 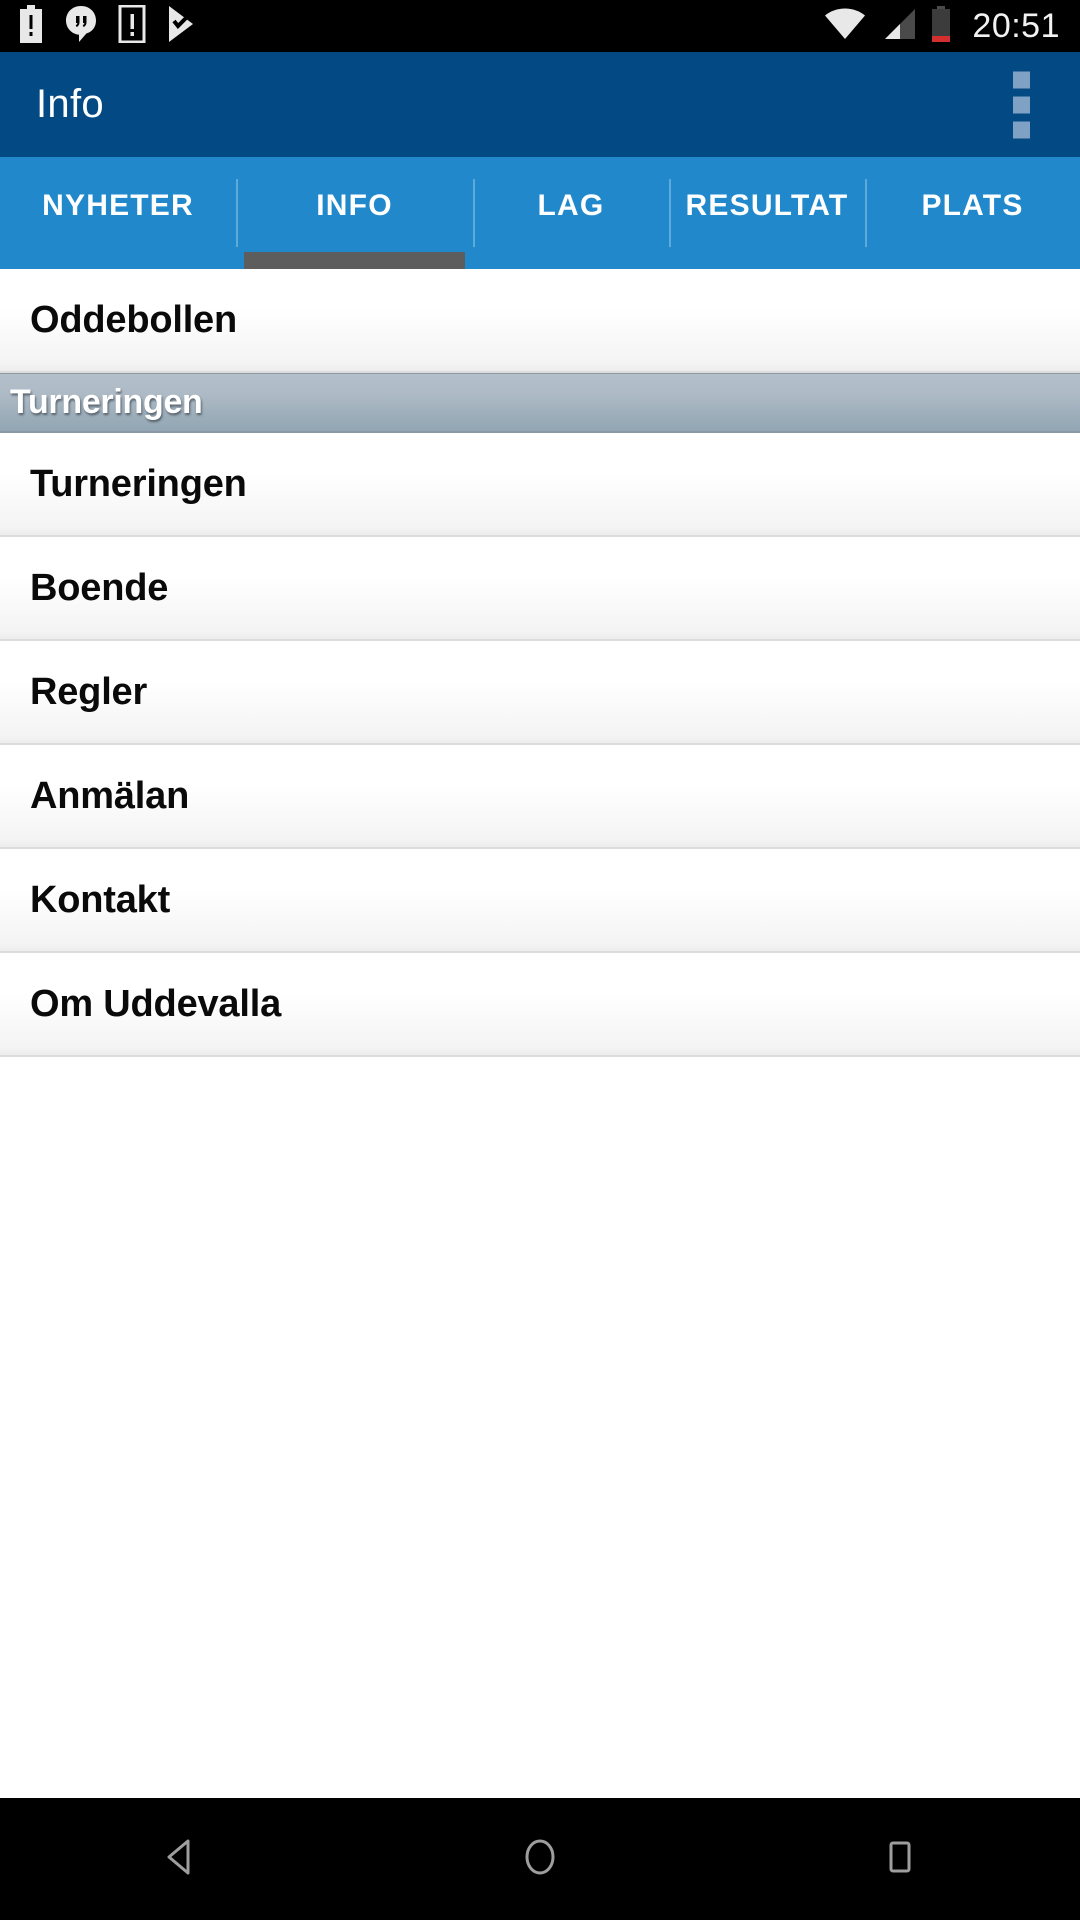 I want to click on status-bar-system-icons: 20:51, so click(x=942, y=26).